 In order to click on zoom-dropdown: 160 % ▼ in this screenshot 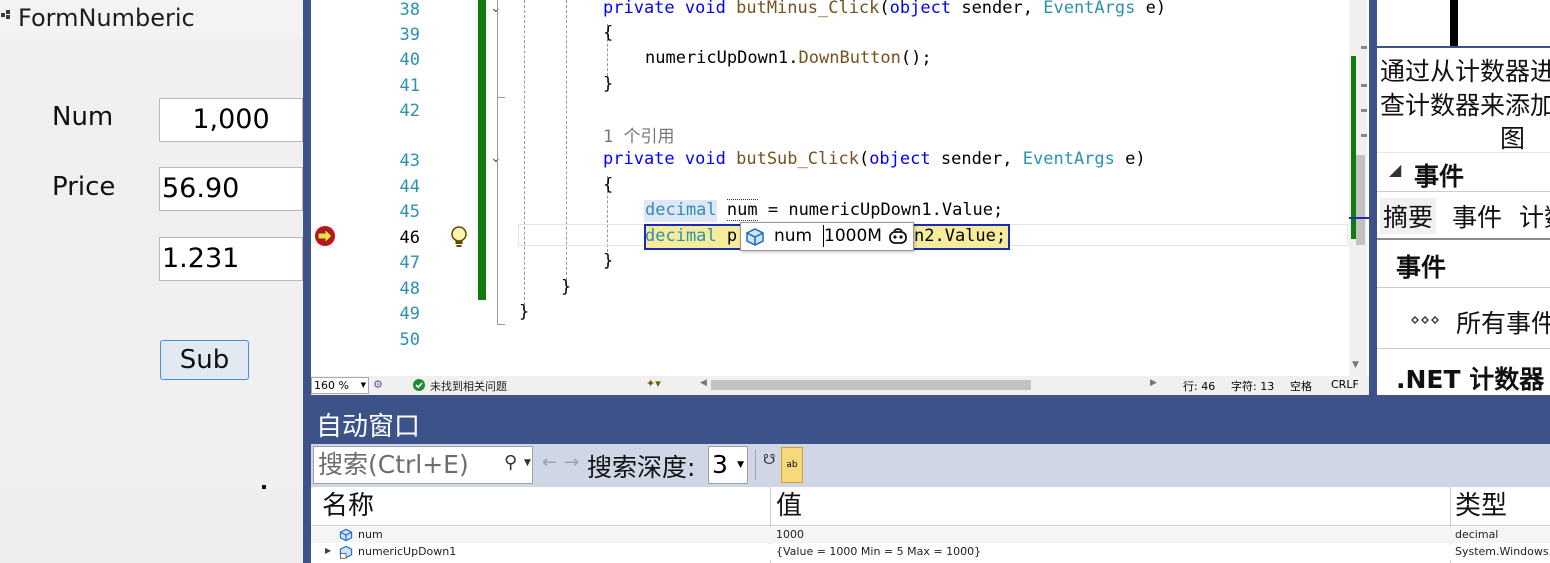, I will do `click(340, 385)`.